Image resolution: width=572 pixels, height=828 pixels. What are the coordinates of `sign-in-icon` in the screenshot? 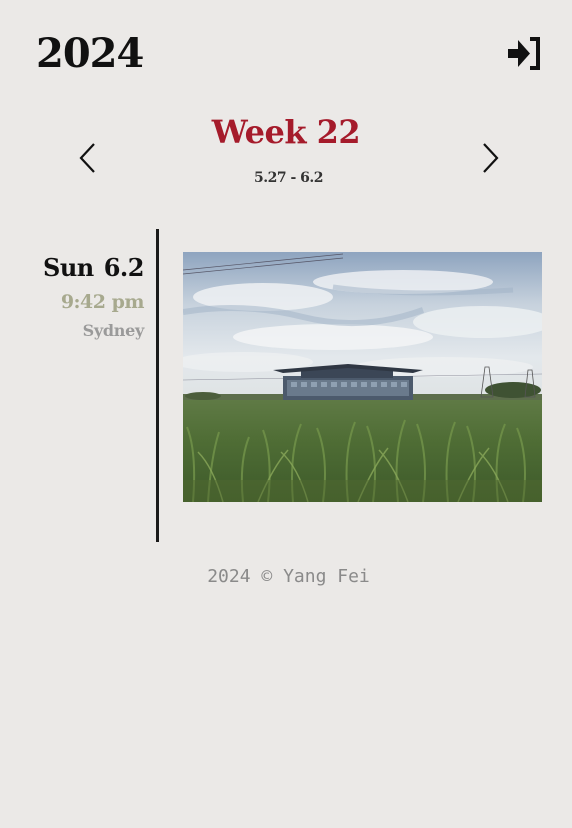 It's located at (524, 53).